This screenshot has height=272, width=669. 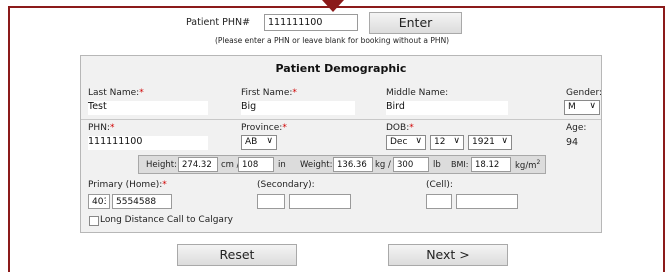 What do you see at coordinates (528, 165) in the screenshot?
I see `bmi-unit: kg/m2` at bounding box center [528, 165].